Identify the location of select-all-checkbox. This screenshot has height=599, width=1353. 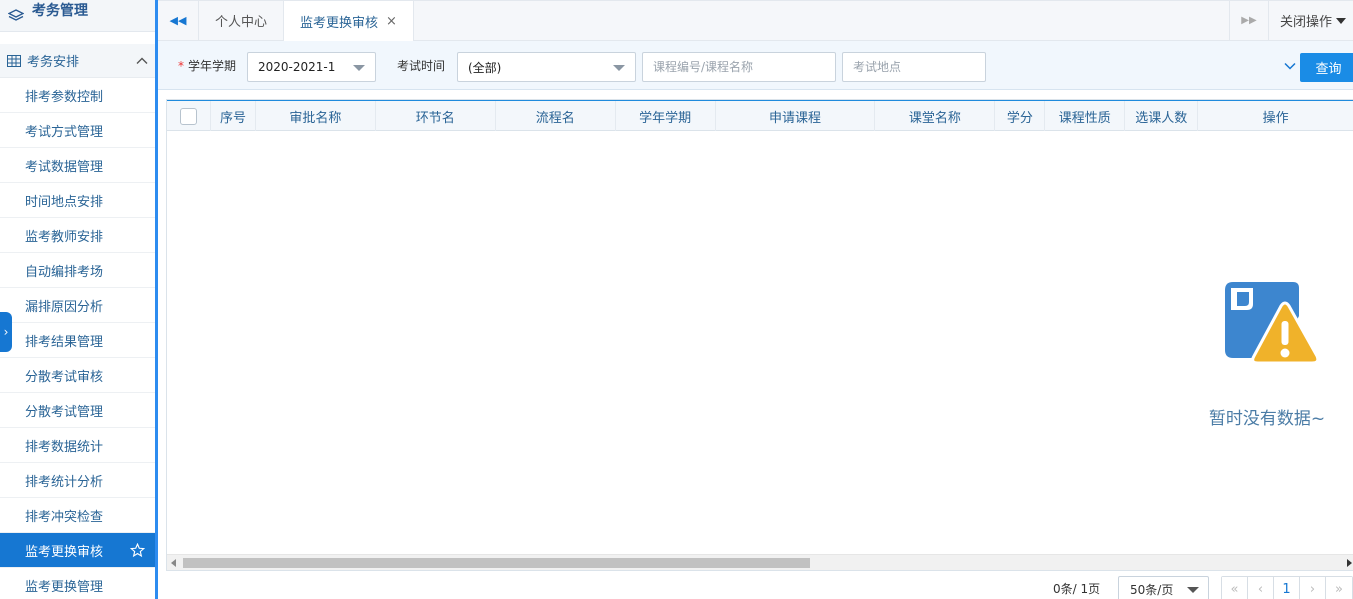
(188, 116).